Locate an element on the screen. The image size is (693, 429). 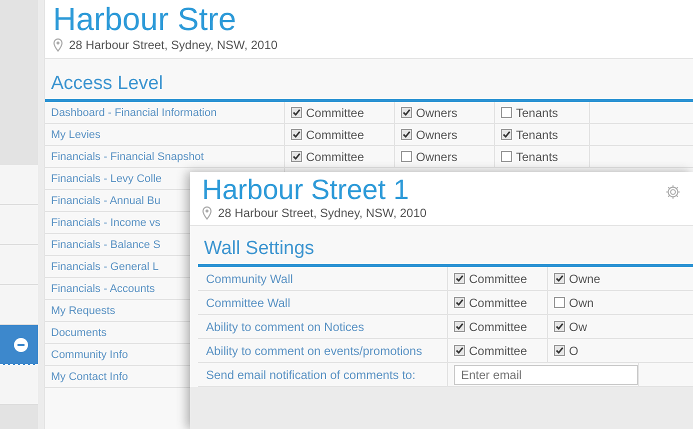
section-heading: Access Level is located at coordinates (107, 83).